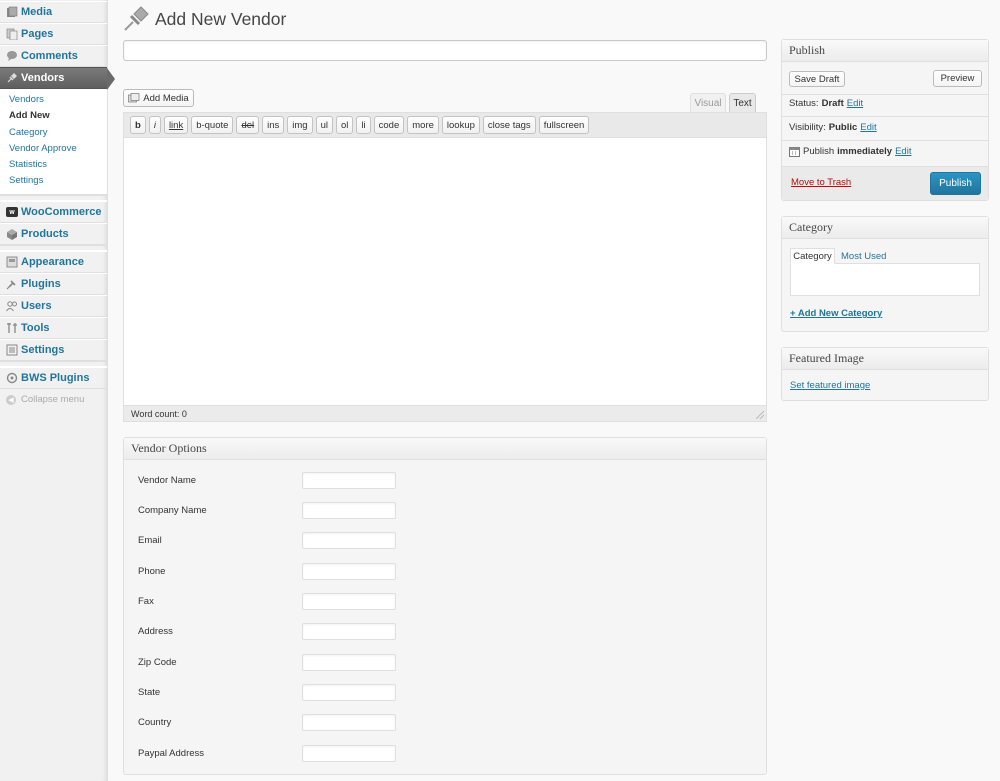  I want to click on add-new-category-link: + Add New Category, so click(836, 313).